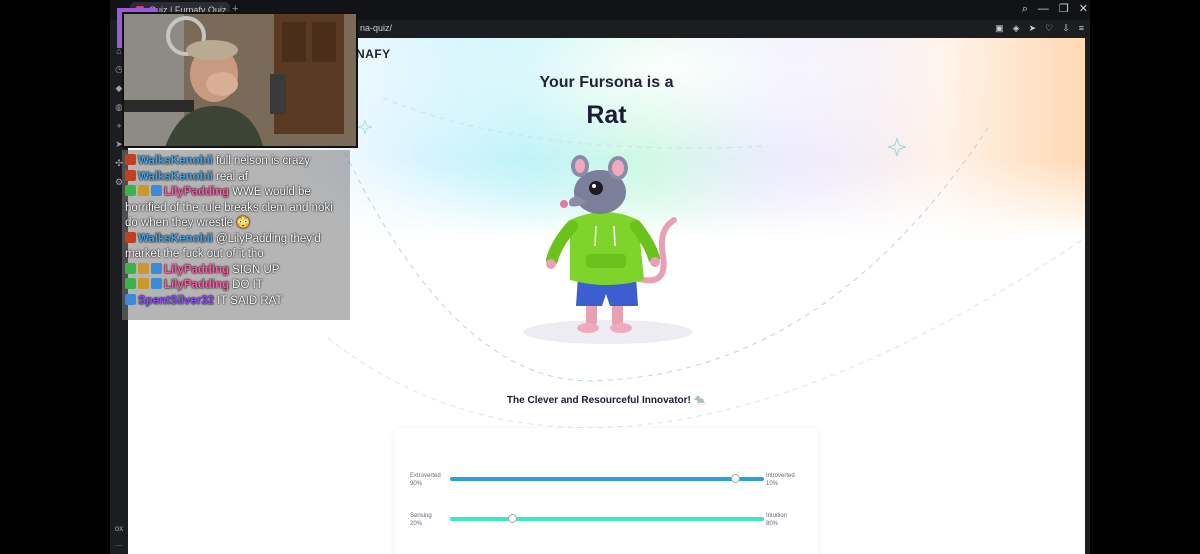 The image size is (1200, 554). I want to click on trait-left-name: Extroverted, so click(425, 476).